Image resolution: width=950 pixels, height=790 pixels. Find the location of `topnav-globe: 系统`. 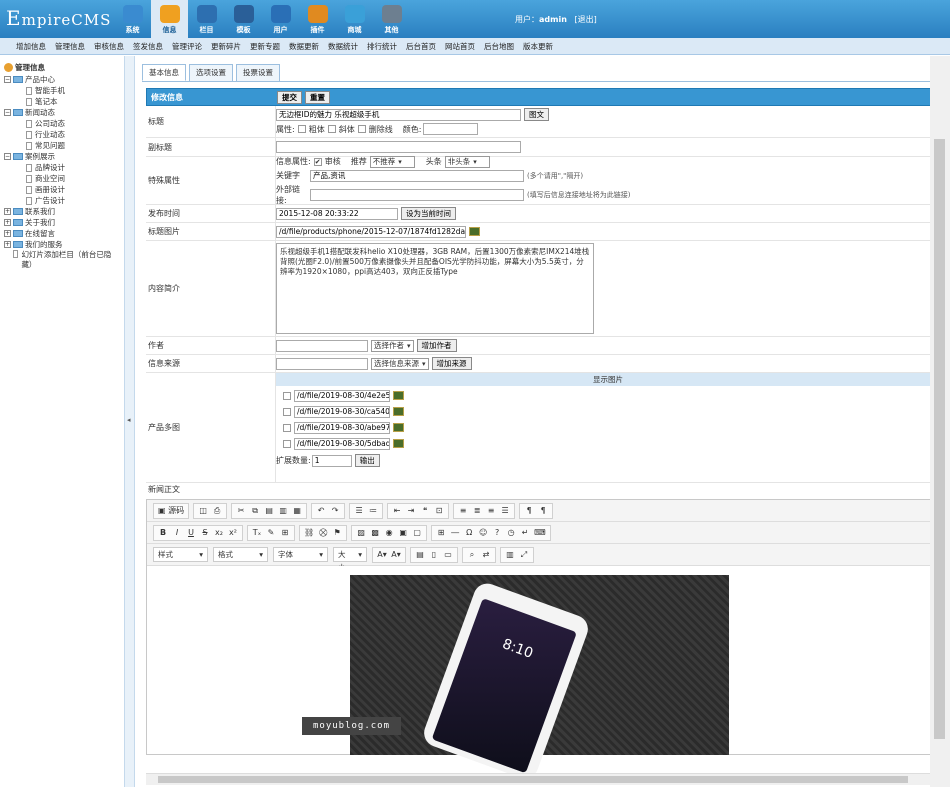

topnav-globe: 系统 is located at coordinates (132, 19).